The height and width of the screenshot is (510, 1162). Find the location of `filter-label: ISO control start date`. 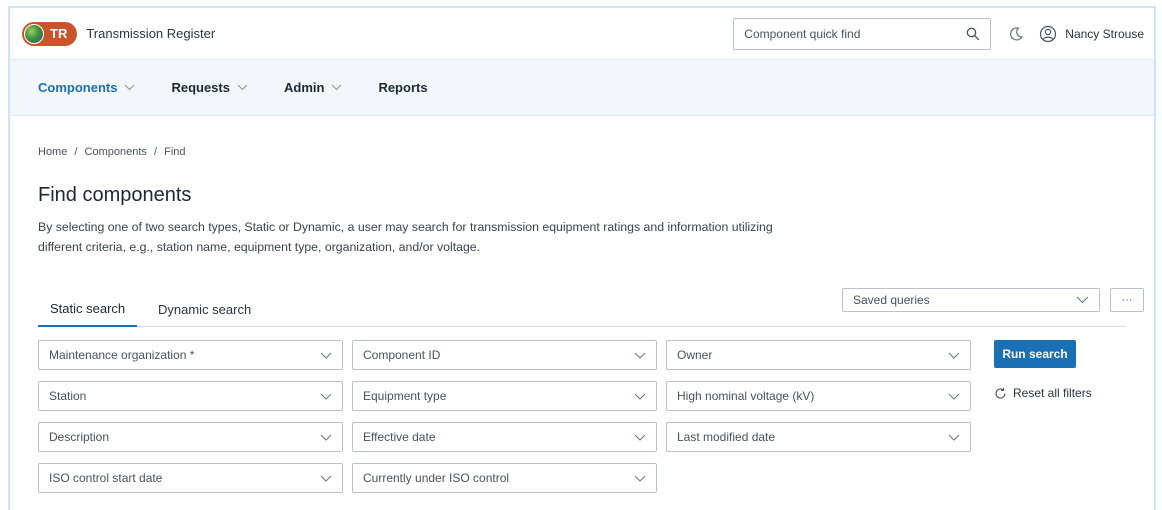

filter-label: ISO control start date is located at coordinates (106, 478).